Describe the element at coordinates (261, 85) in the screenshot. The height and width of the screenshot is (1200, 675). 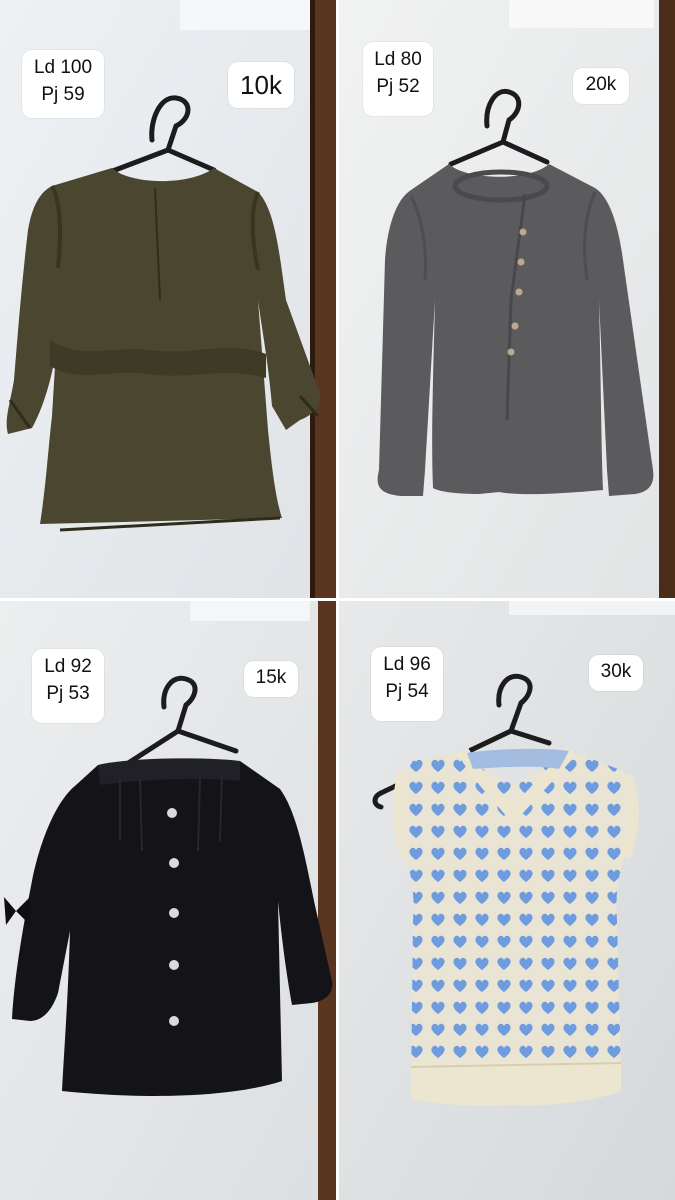
I see `price-badge: 10k` at that location.